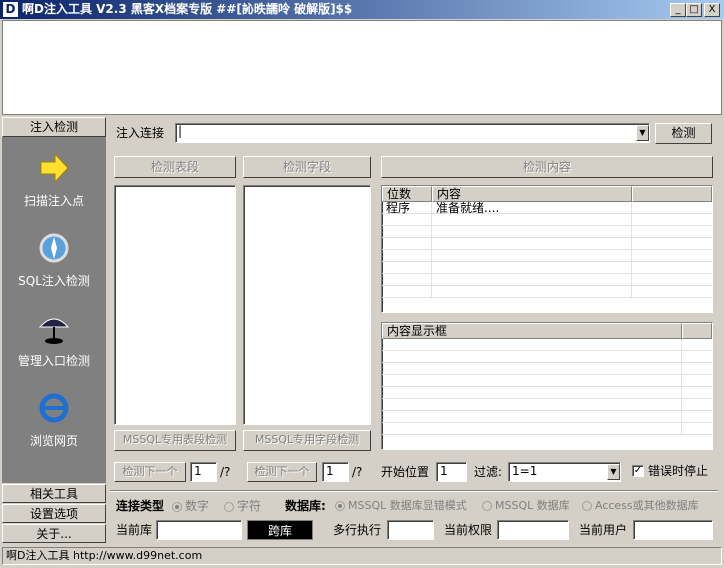 The height and width of the screenshot is (568, 724). What do you see at coordinates (10, 9) in the screenshot?
I see `app-icon: D` at bounding box center [10, 9].